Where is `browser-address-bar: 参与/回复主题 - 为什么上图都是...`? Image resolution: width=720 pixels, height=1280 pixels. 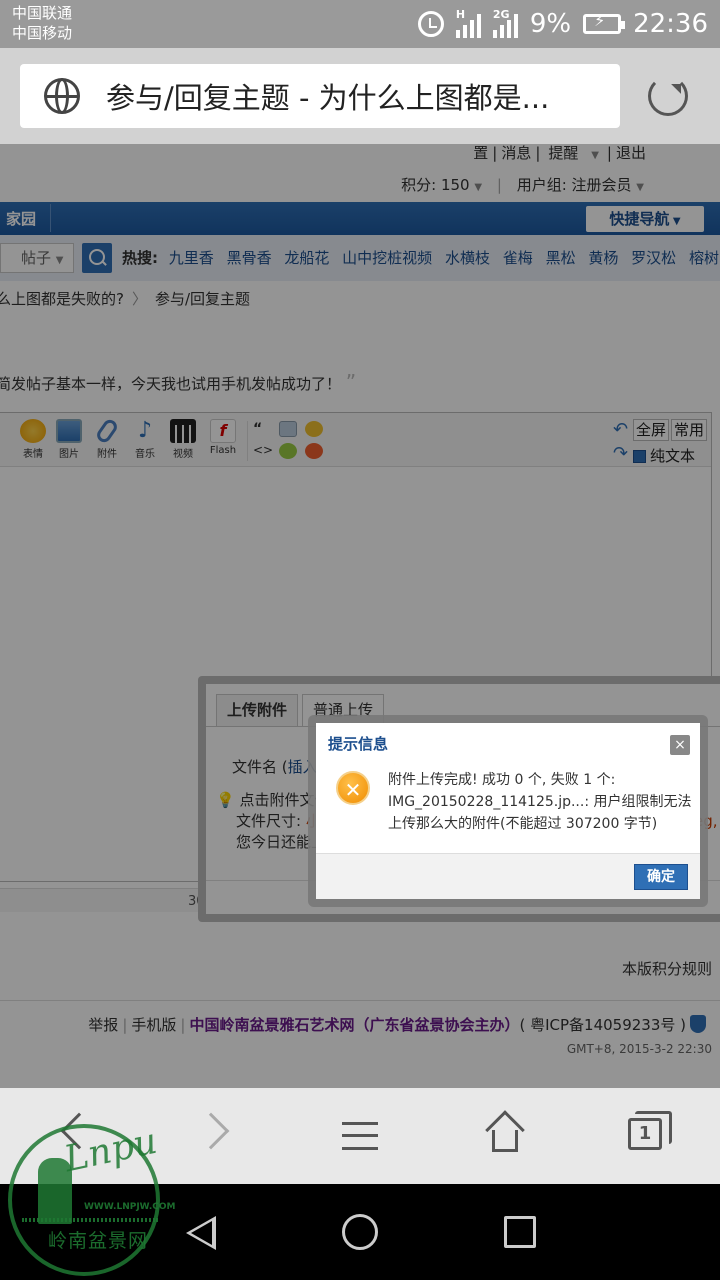 browser-address-bar: 参与/回复主题 - 为什么上图都是... is located at coordinates (360, 96).